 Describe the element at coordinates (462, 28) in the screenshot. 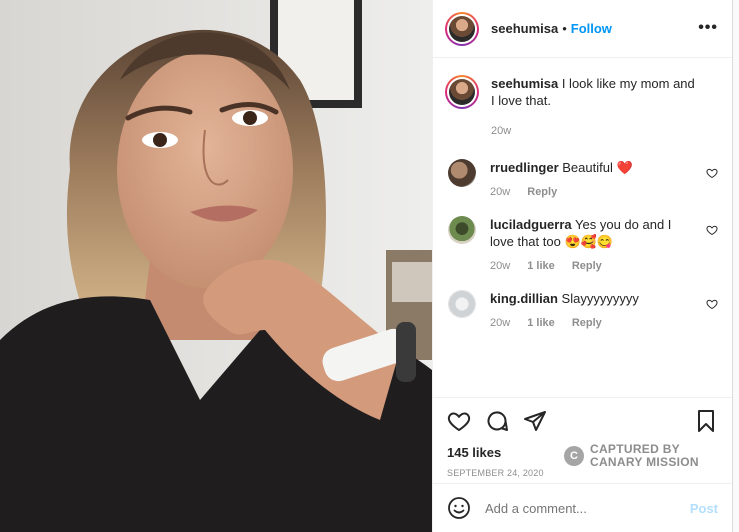

I see `author-avatar` at that location.